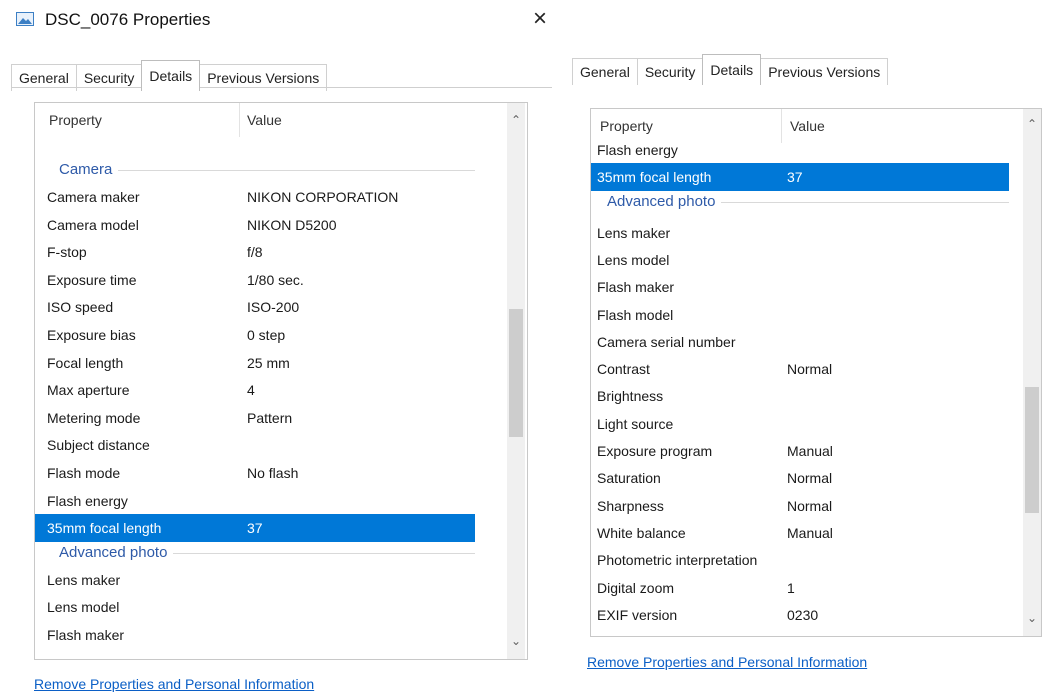 The image size is (1052, 698). What do you see at coordinates (255, 280) in the screenshot?
I see `property-row: Exposure time 1/80 sec.` at bounding box center [255, 280].